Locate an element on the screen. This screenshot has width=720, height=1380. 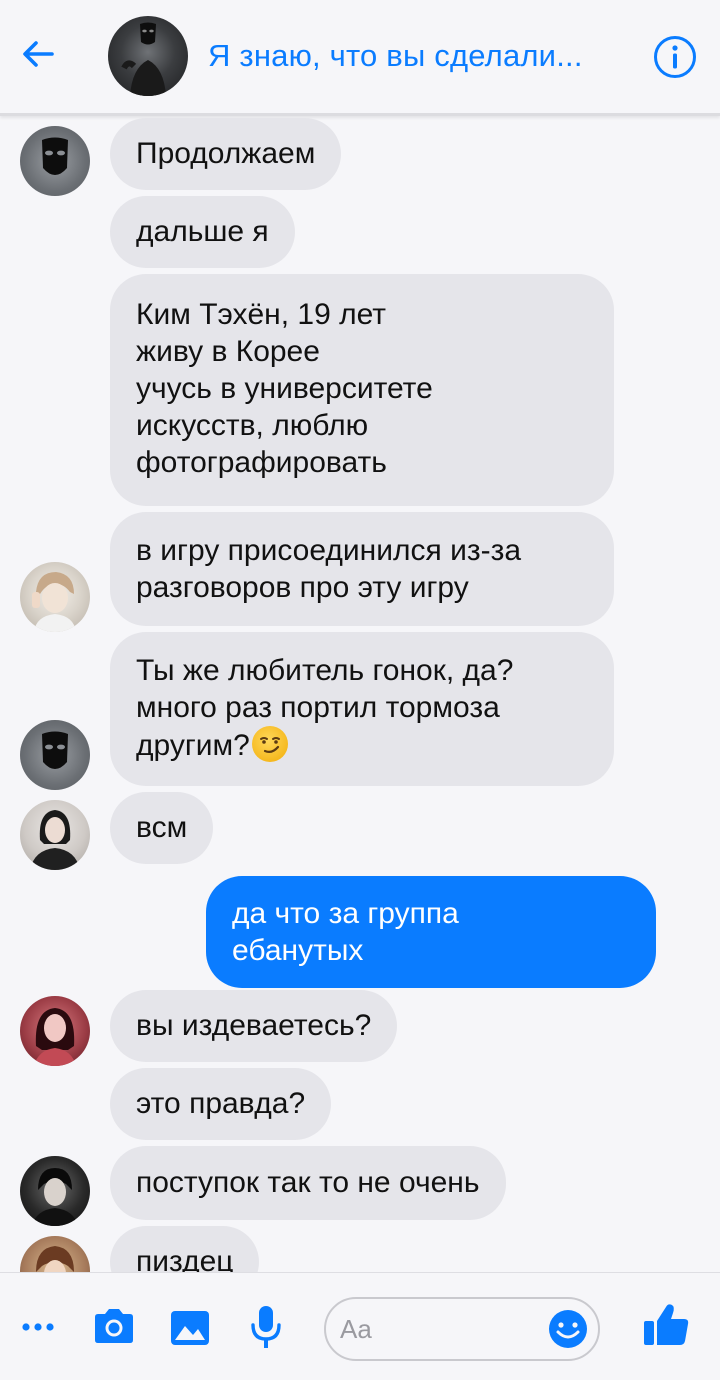
like-button is located at coordinates (666, 1325).